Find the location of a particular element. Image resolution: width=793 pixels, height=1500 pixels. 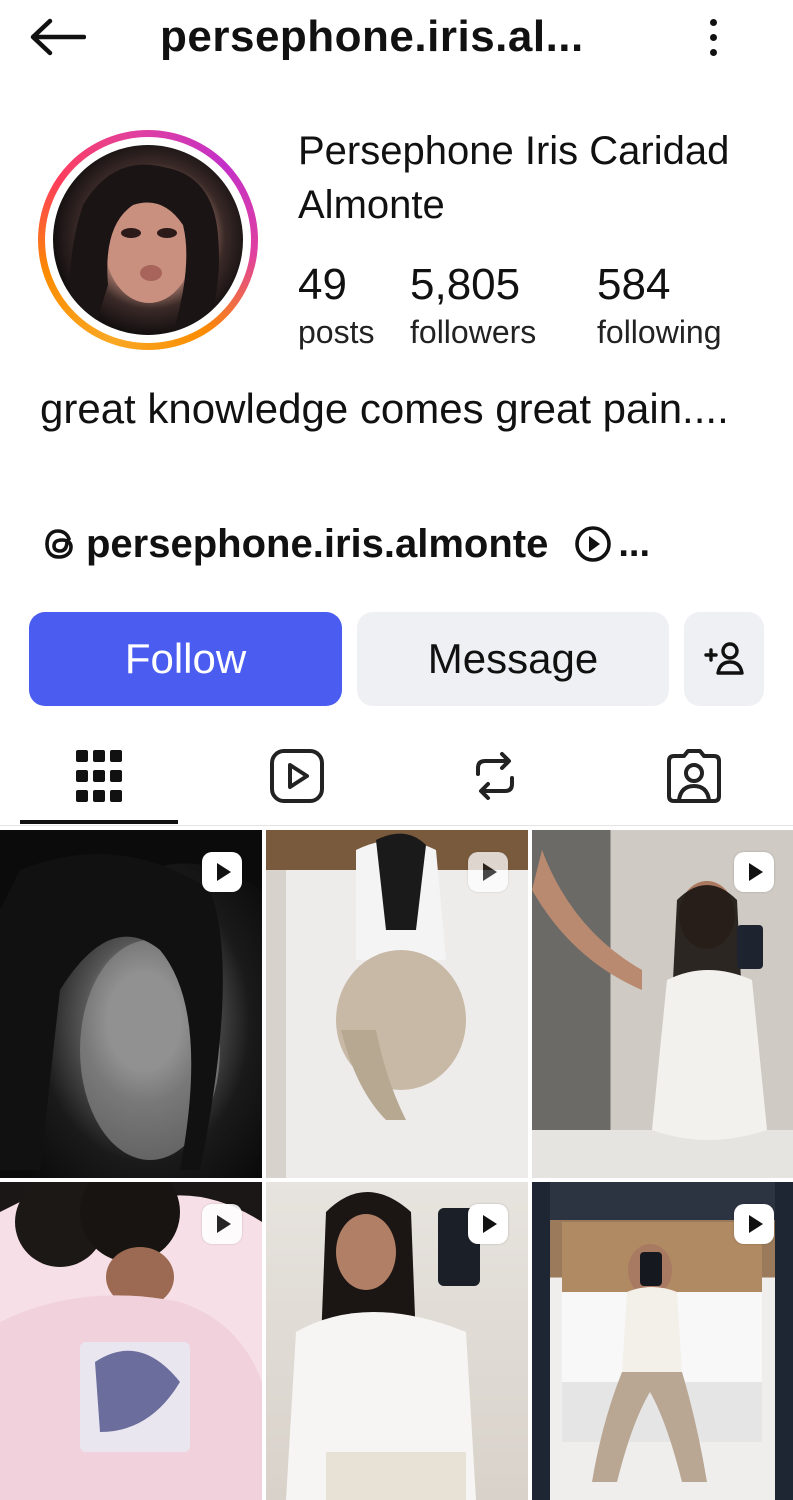

profile-tabs is located at coordinates (396, 777).